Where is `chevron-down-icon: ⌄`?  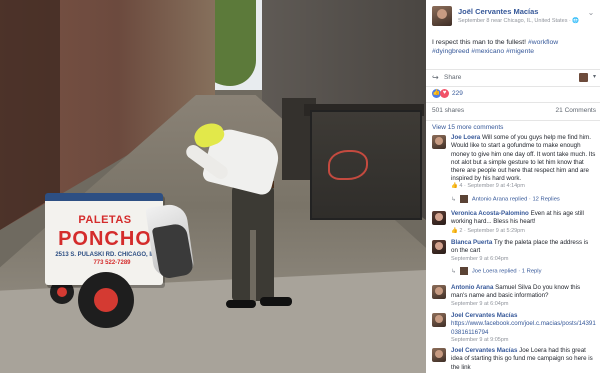
chevron-down-icon: ⌄ is located at coordinates (591, 13).